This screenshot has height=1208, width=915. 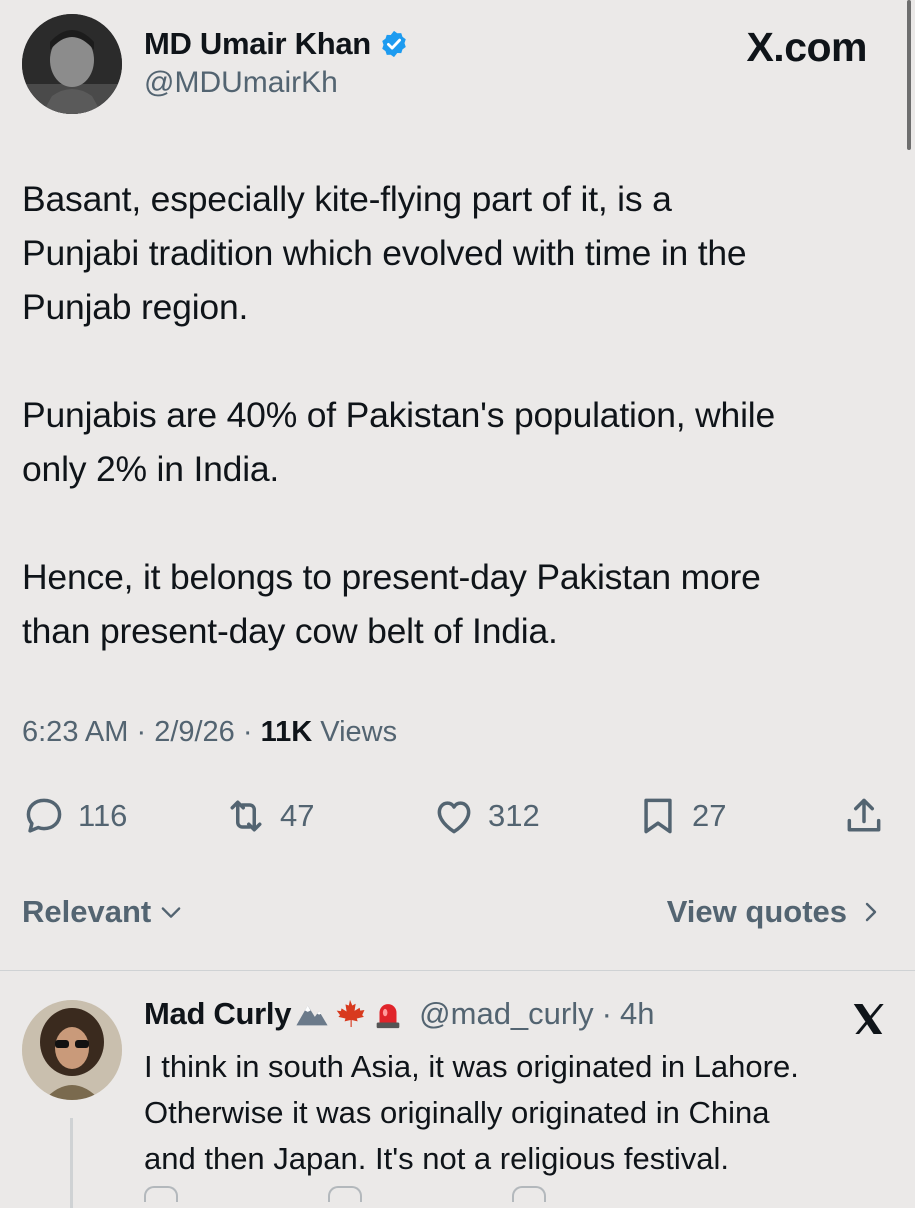 I want to click on view-quotes-link: View quotes, so click(x=775, y=912).